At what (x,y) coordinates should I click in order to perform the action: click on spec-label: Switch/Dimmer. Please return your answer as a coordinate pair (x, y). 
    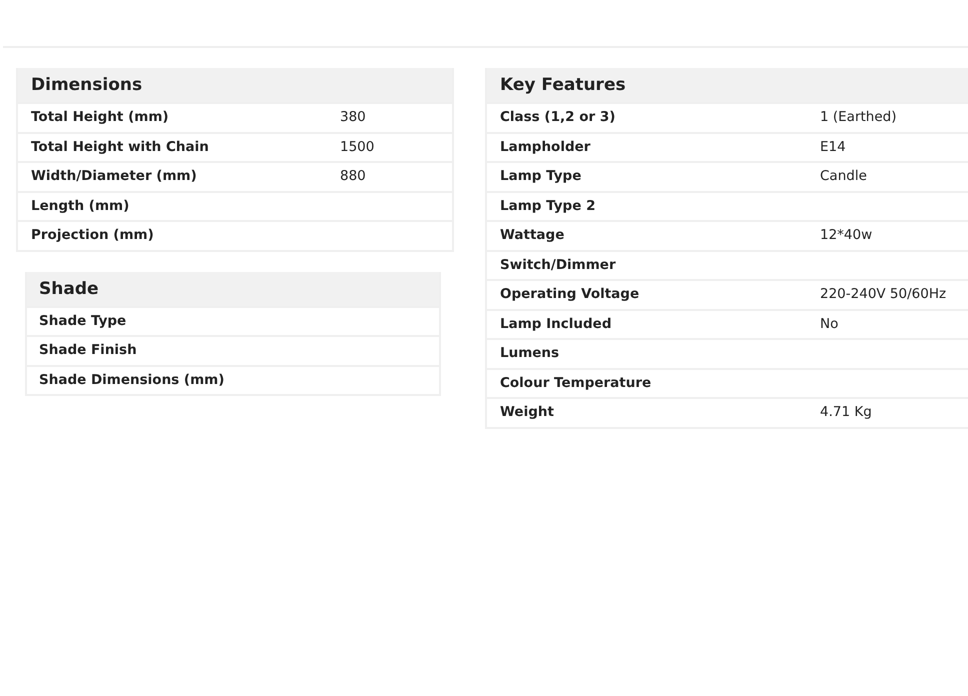
    Looking at the image, I should click on (557, 265).